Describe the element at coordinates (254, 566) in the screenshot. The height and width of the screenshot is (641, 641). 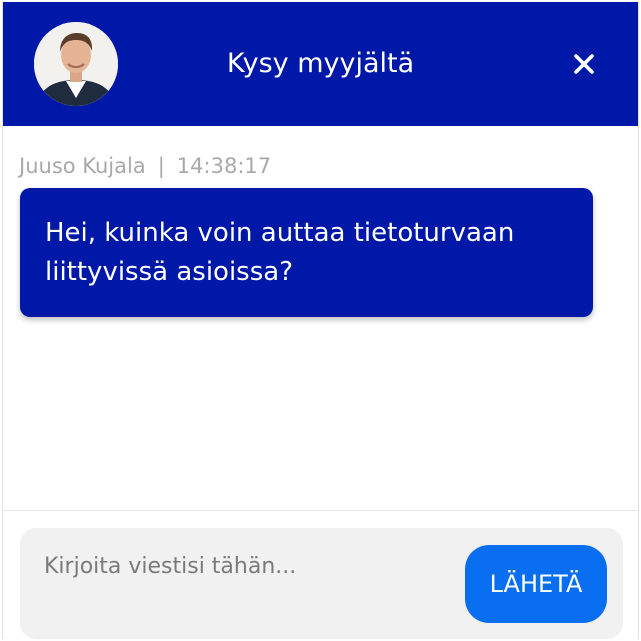
I see `message-input` at that location.